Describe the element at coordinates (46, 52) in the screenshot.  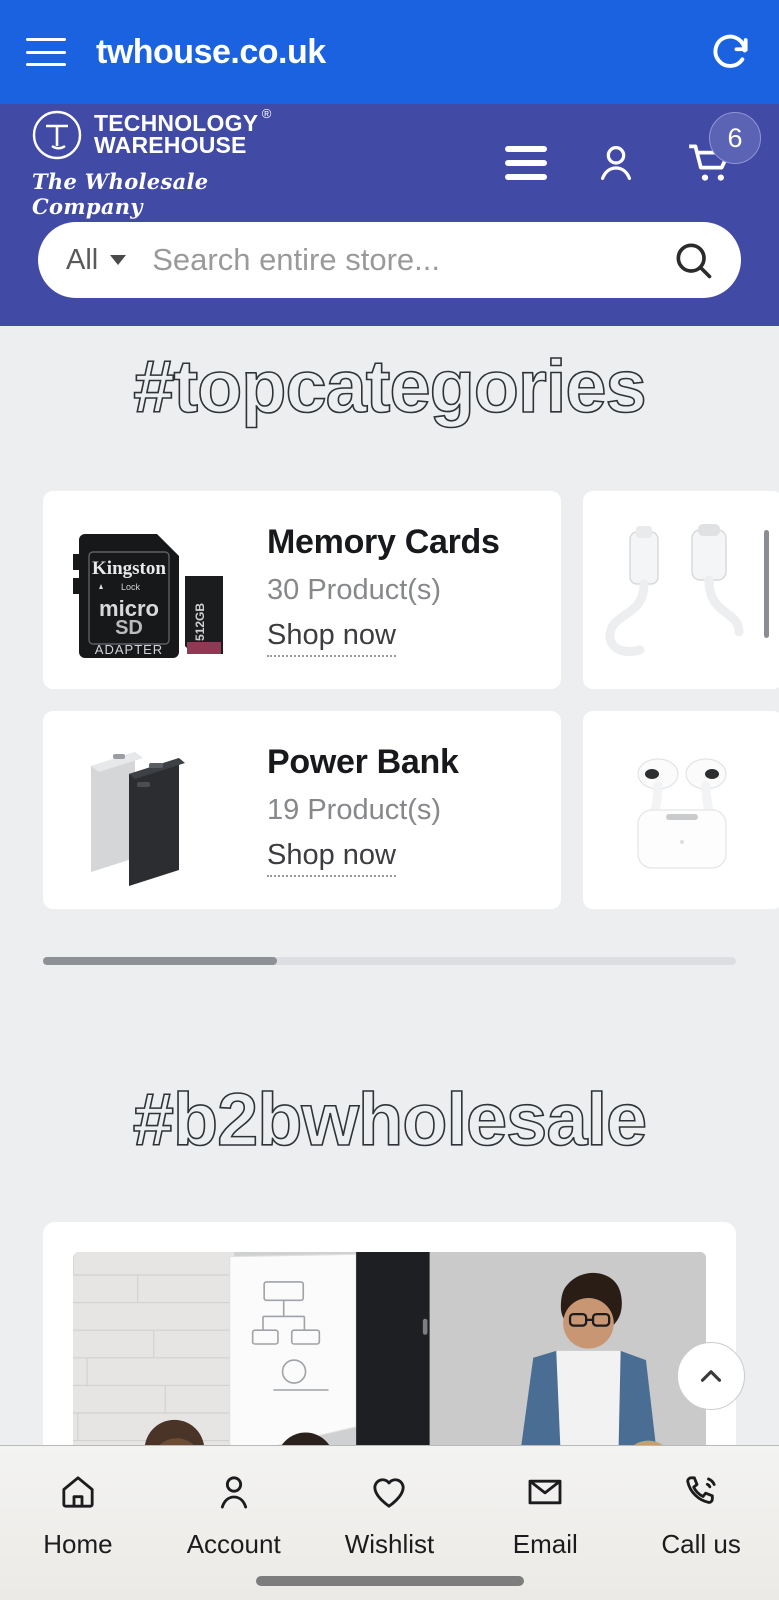
I see `browser-menu-icon` at that location.